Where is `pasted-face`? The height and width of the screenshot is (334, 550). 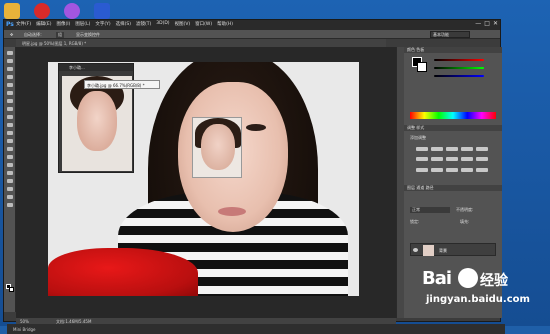
pasted-face is located at coordinates (218, 147).